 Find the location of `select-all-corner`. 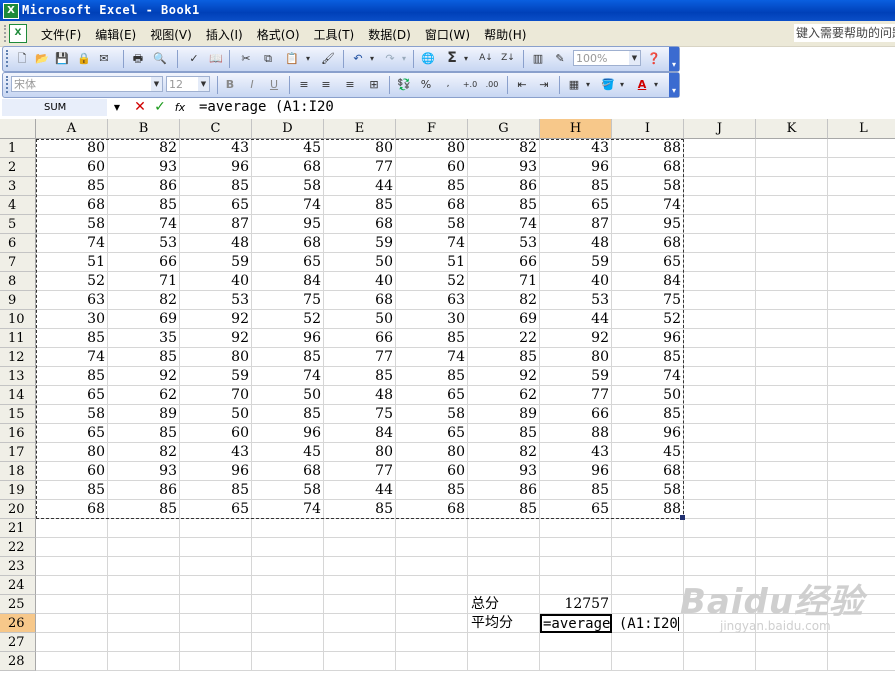

select-all-corner is located at coordinates (18, 129).